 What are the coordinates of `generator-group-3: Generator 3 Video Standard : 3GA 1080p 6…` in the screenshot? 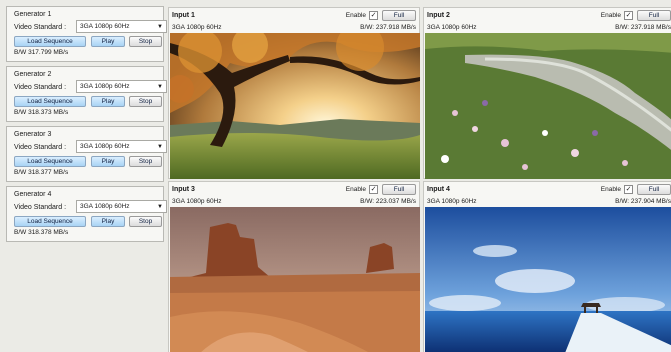 It's located at (86, 154).